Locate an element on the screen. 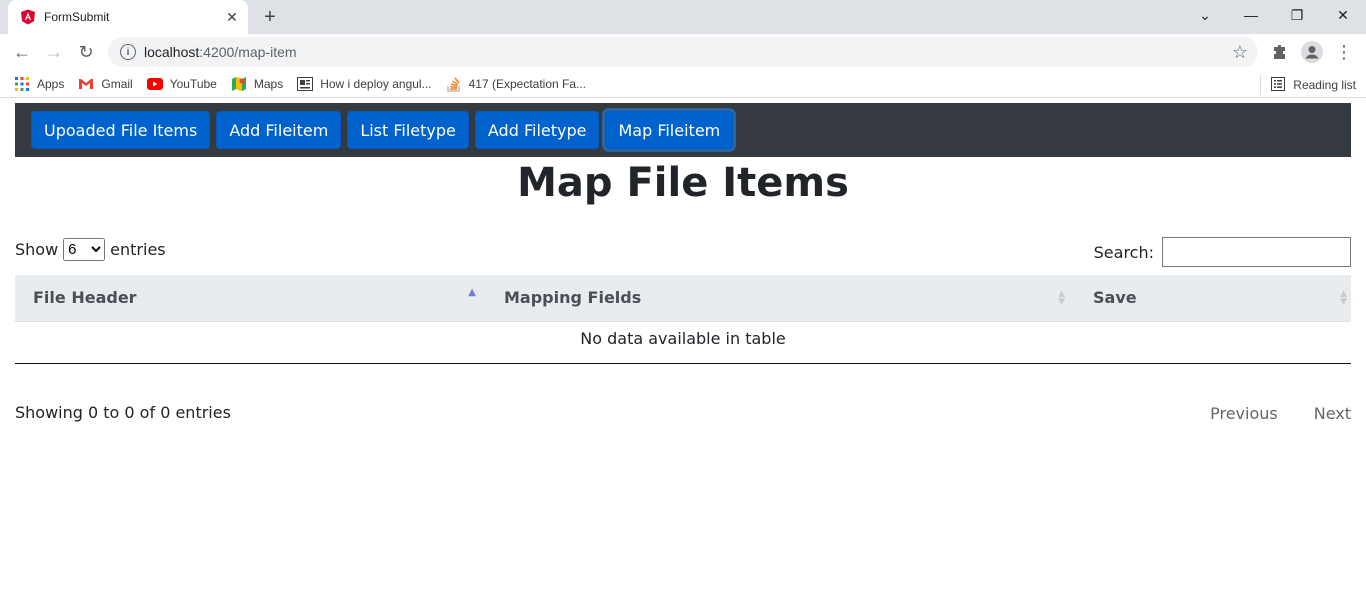 Image resolution: width=1366 pixels, height=591 pixels. close-tab-icon: ✕ is located at coordinates (232, 17).